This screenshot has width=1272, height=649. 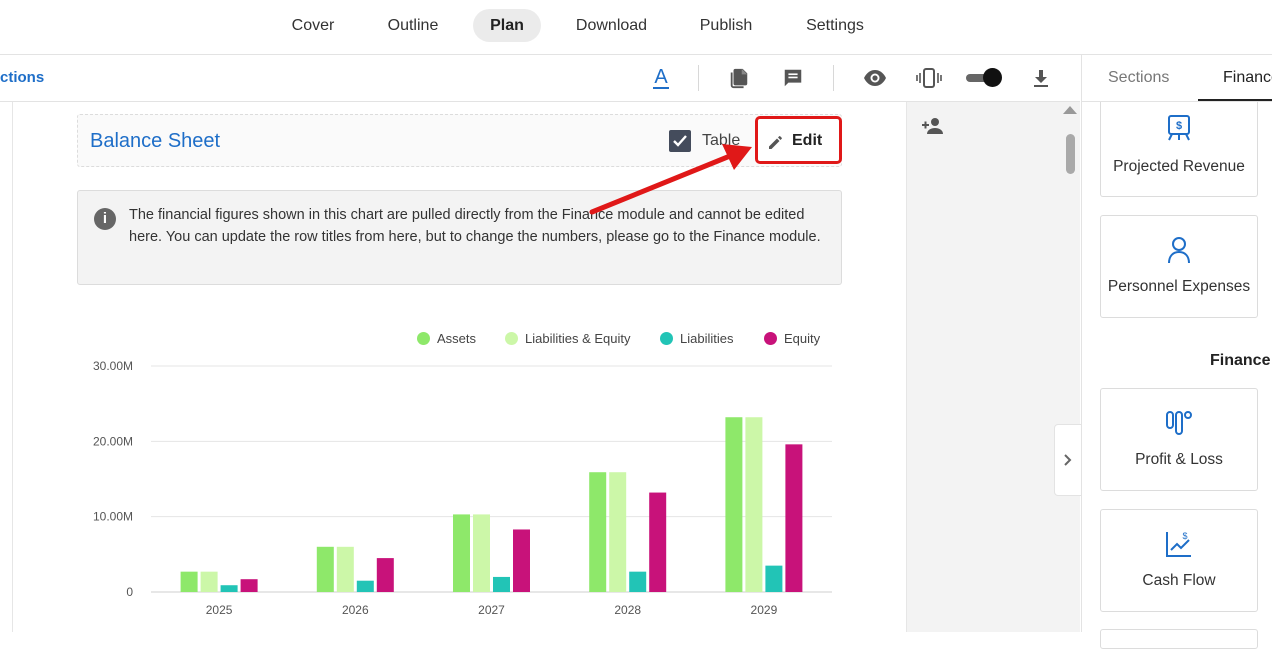 What do you see at coordinates (1070, 110) in the screenshot?
I see `scroll-up-arrow-icon` at bounding box center [1070, 110].